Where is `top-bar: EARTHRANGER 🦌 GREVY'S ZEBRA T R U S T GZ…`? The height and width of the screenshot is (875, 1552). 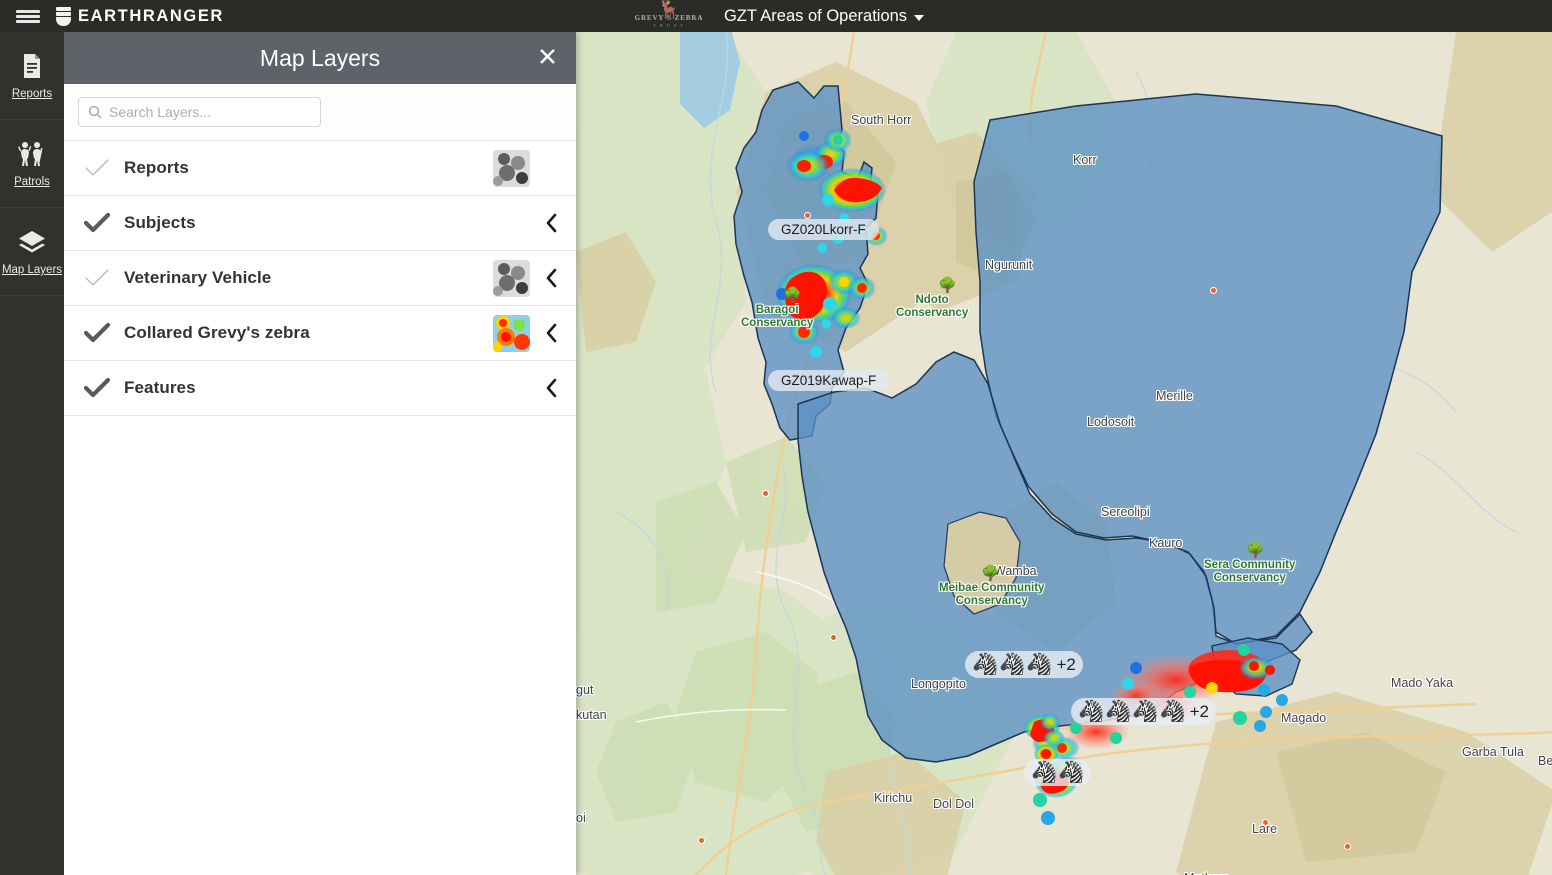 top-bar: EARTHRANGER 🦌 GREVY'S ZEBRA T R U S T GZ… is located at coordinates (776, 16).